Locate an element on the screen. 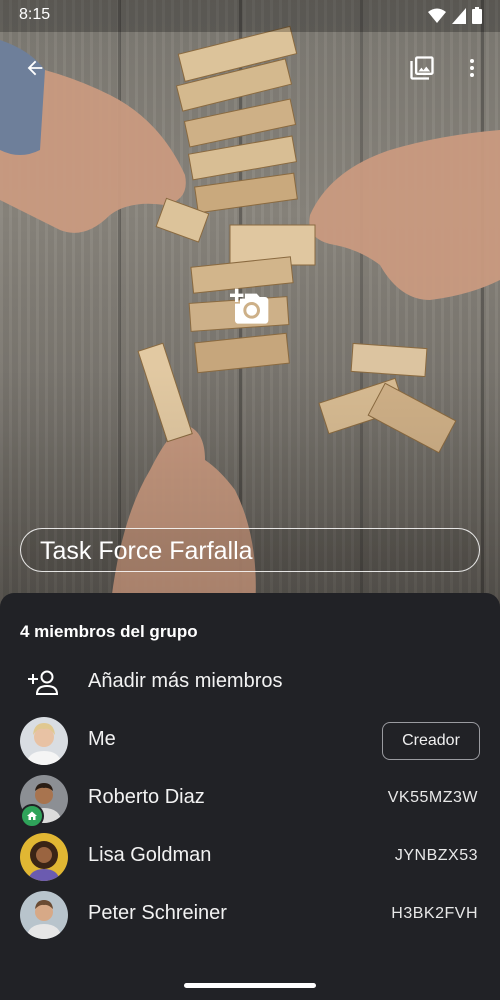 This screenshot has width=500, height=1000. member-row-roberto: Roberto Diaz VK55MZ3W is located at coordinates (250, 799).